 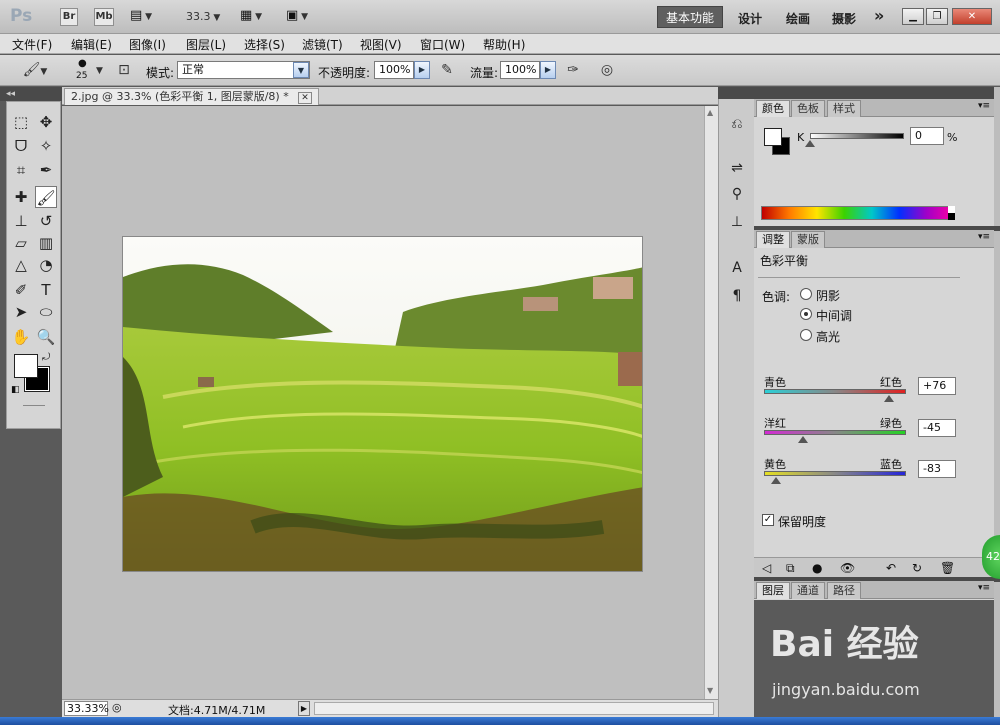 What do you see at coordinates (35, 70) in the screenshot?
I see `tool-preset-picker: 🖌▼` at bounding box center [35, 70].